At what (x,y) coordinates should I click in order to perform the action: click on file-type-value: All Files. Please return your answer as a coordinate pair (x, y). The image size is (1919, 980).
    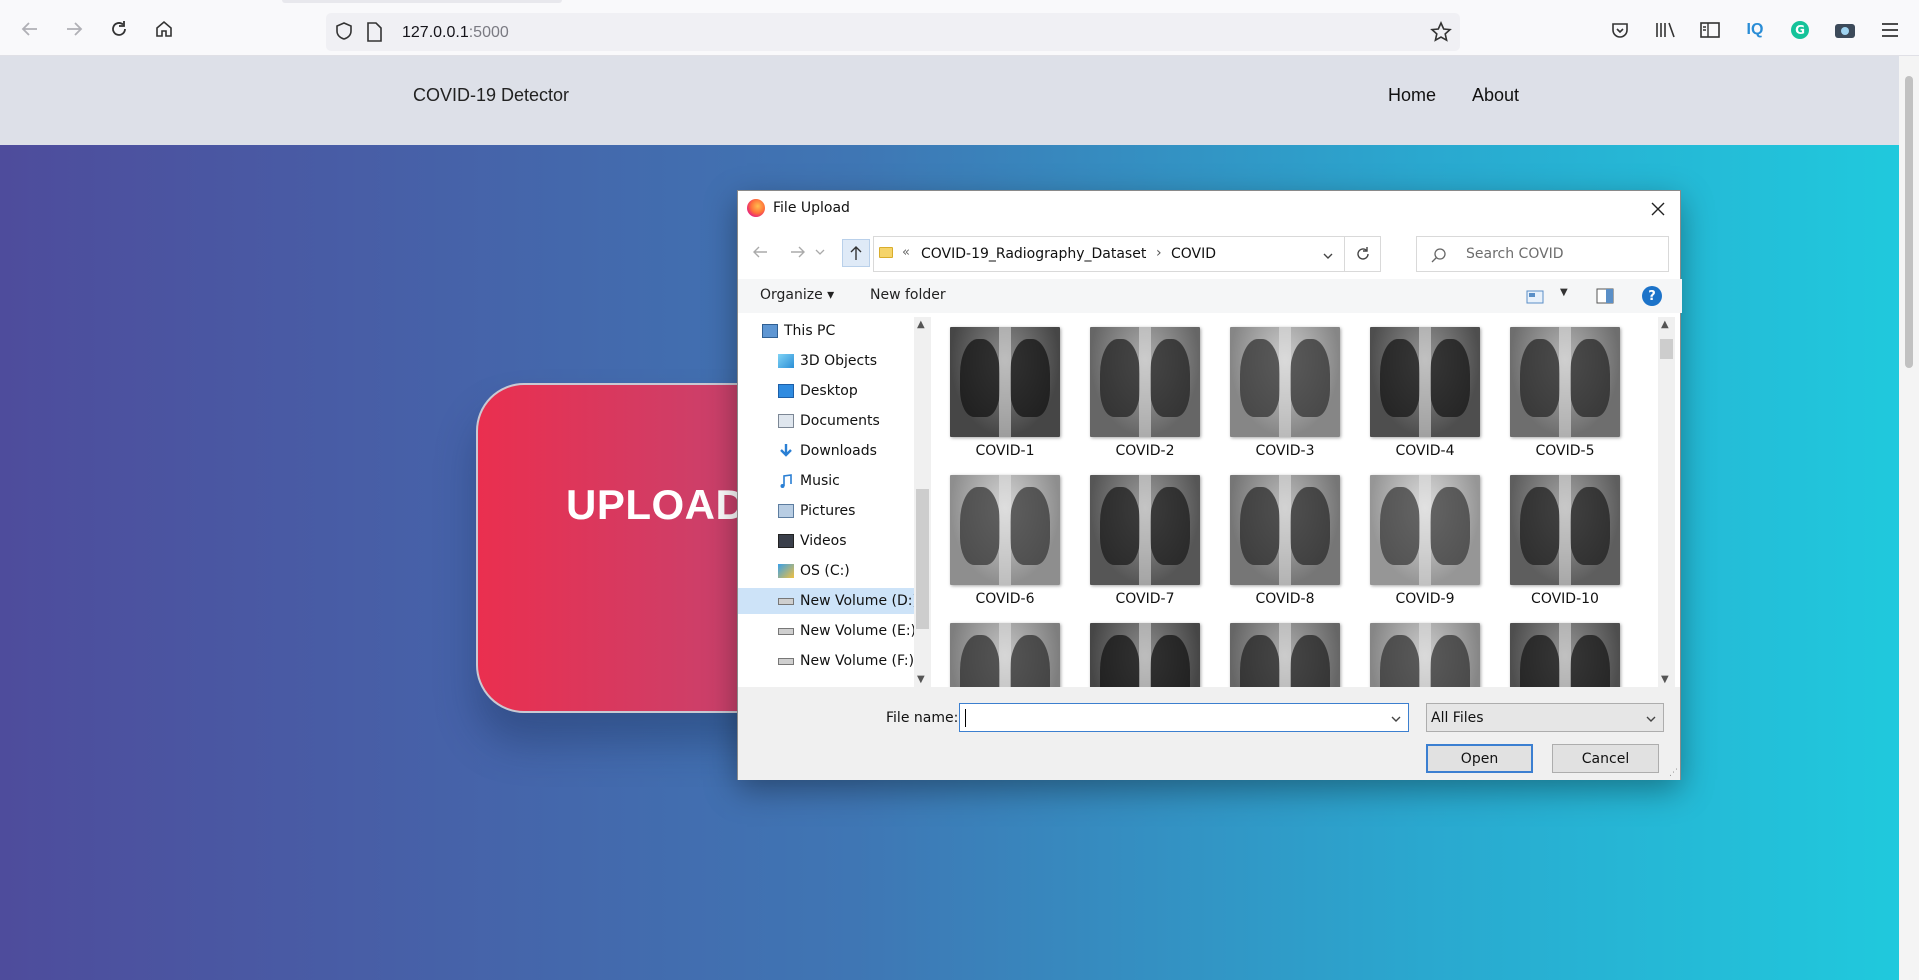
    Looking at the image, I should click on (1457, 718).